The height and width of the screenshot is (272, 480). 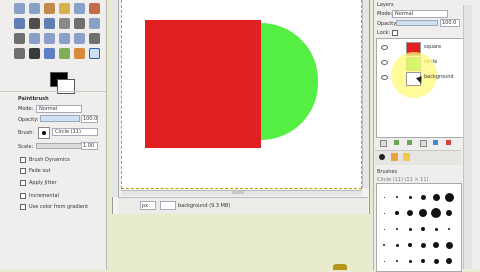 I want to click on mode-label: Mode:, so click(x=26, y=109).